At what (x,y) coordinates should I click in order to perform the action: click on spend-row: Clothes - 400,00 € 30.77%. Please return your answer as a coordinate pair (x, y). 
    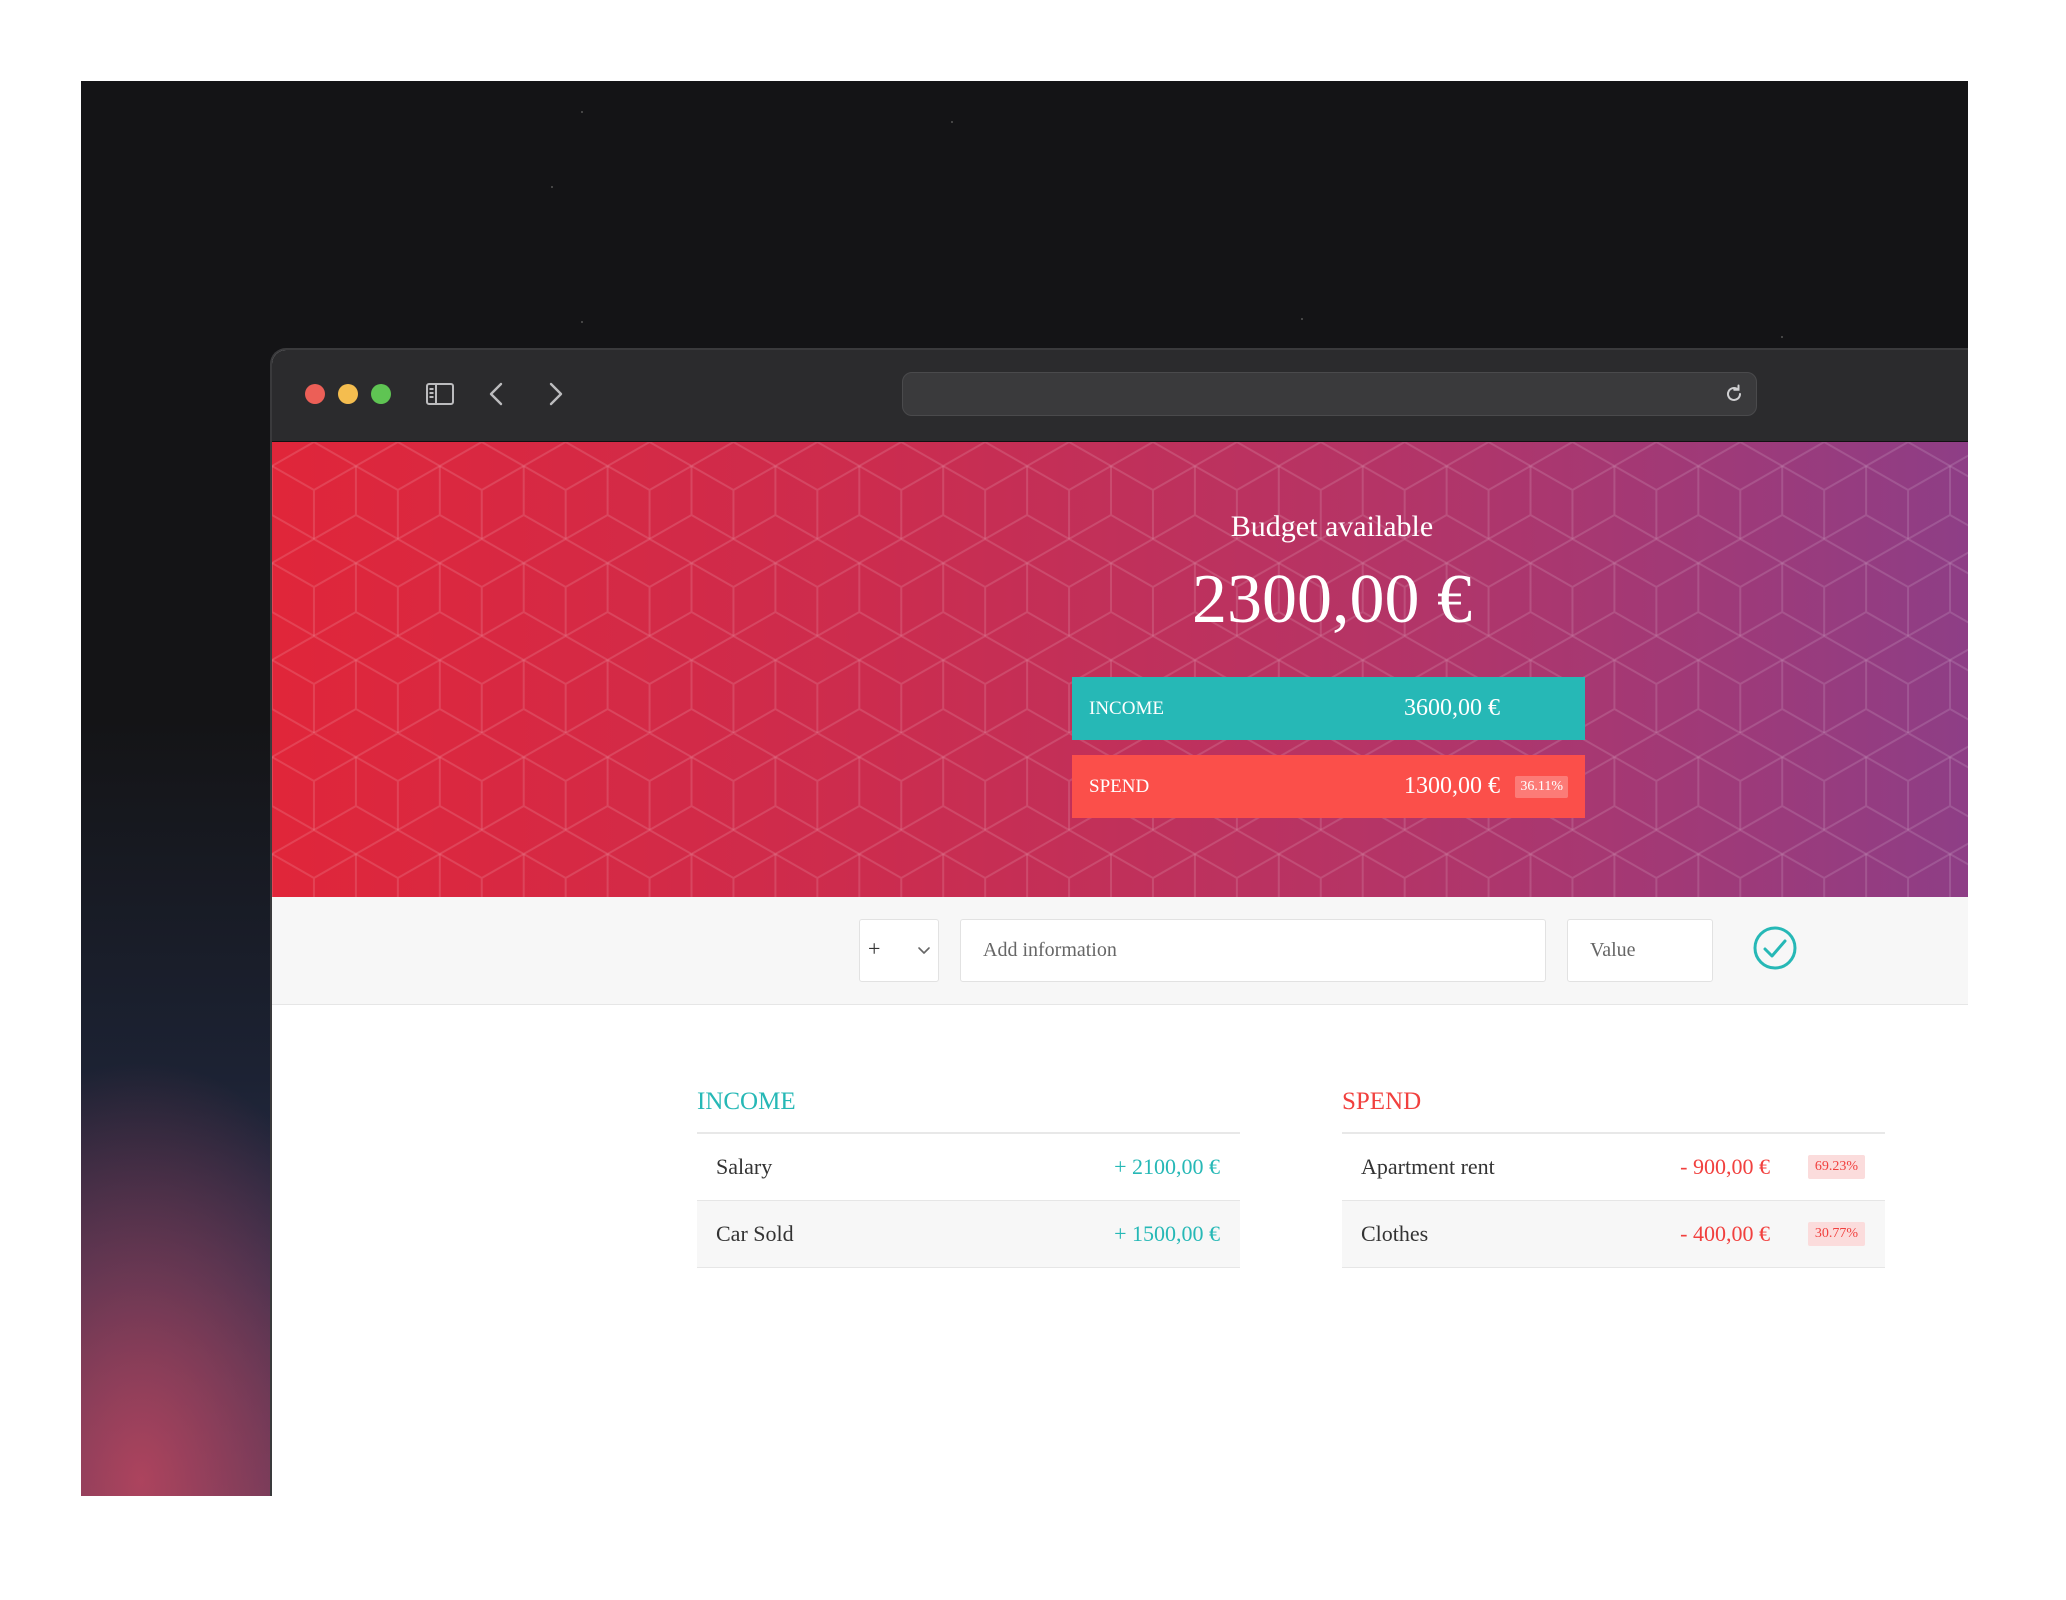
    Looking at the image, I should click on (1613, 1234).